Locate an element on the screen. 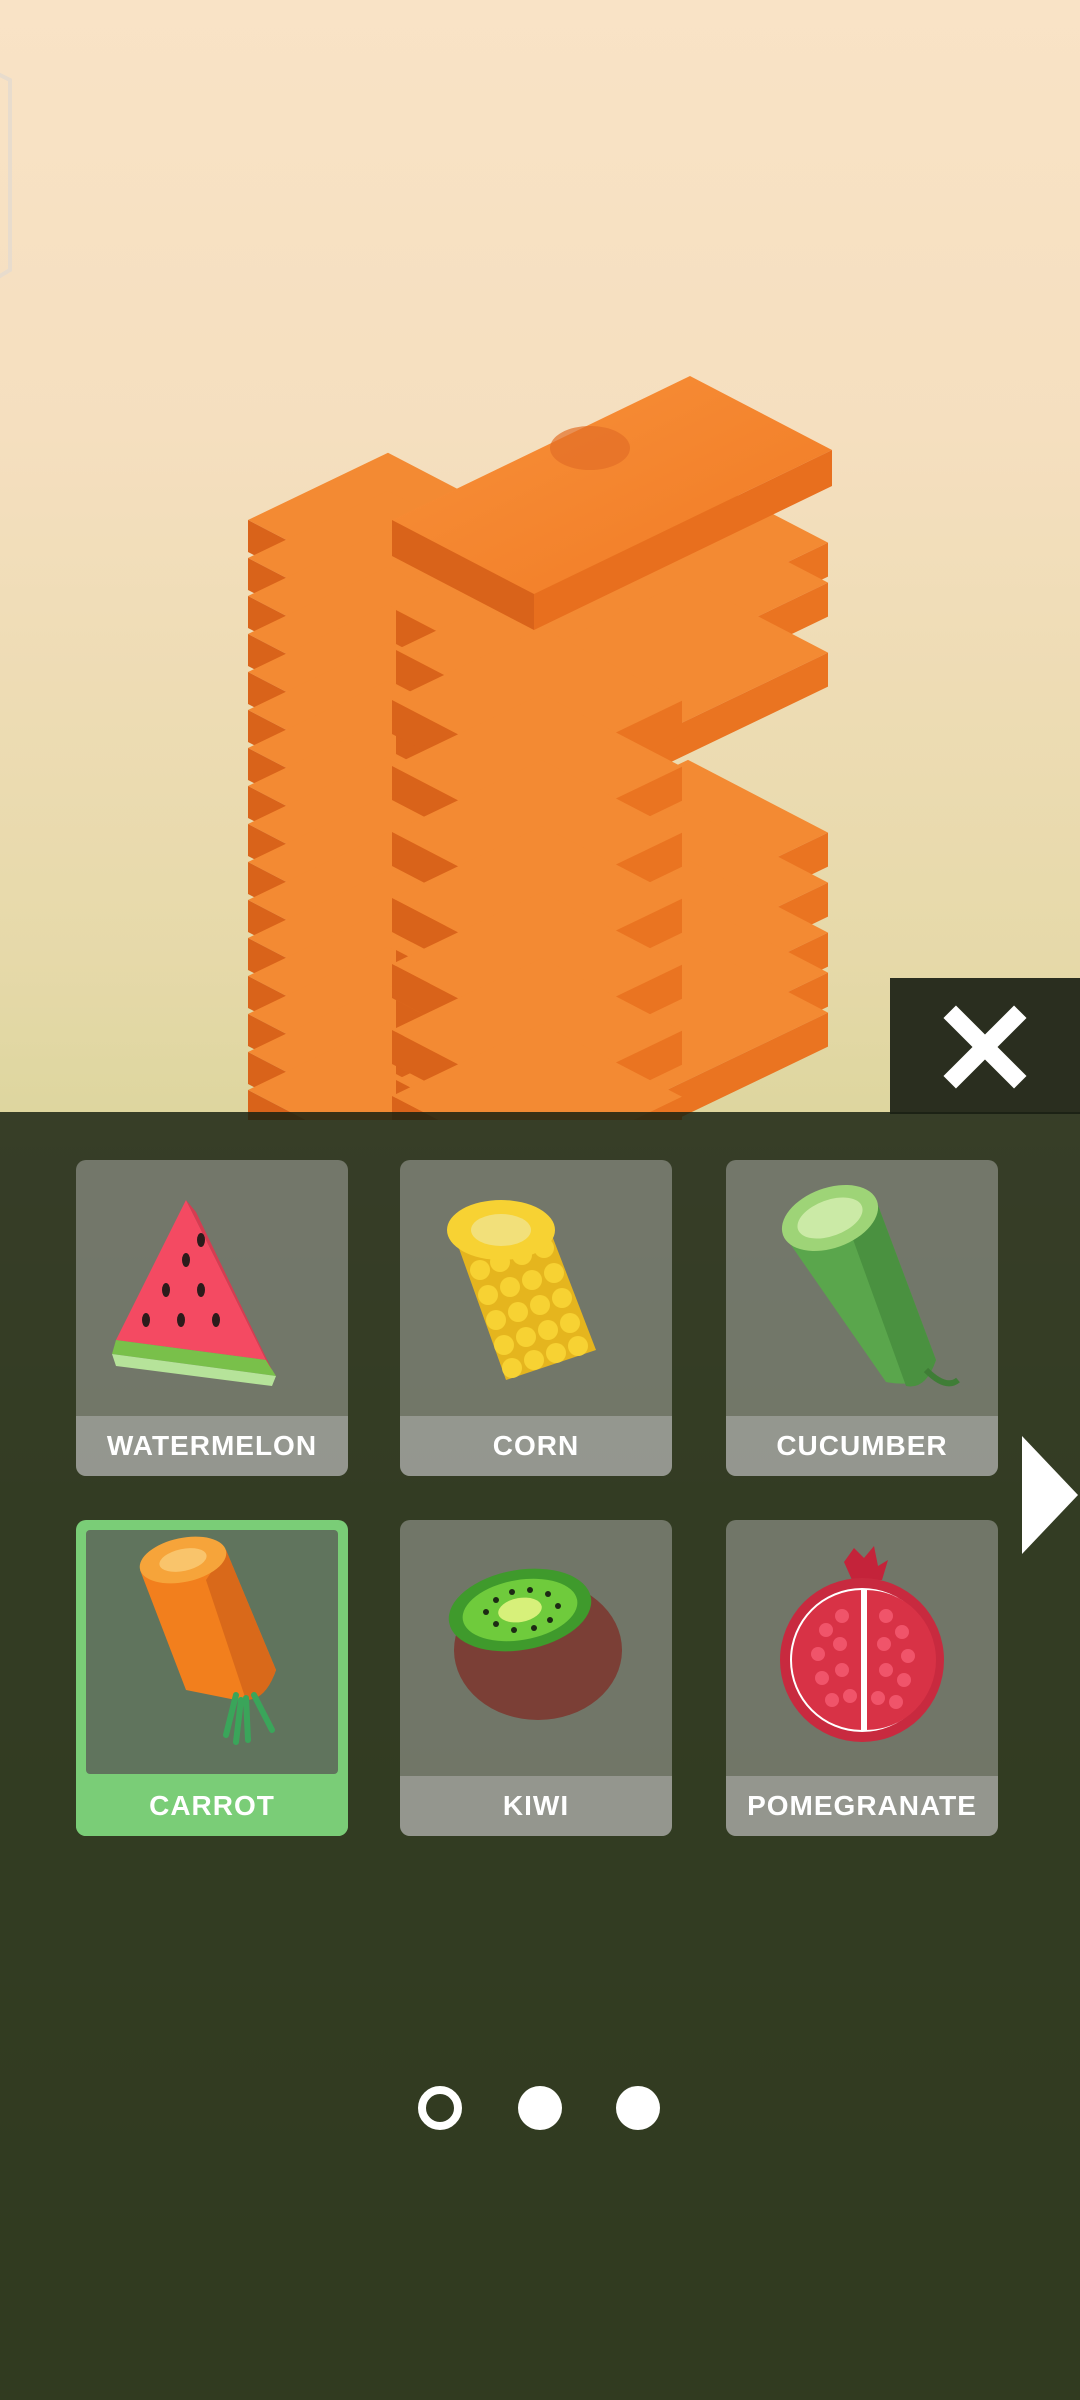 This screenshot has height=2400, width=1080. cucumber-icon is located at coordinates (870, 1286).